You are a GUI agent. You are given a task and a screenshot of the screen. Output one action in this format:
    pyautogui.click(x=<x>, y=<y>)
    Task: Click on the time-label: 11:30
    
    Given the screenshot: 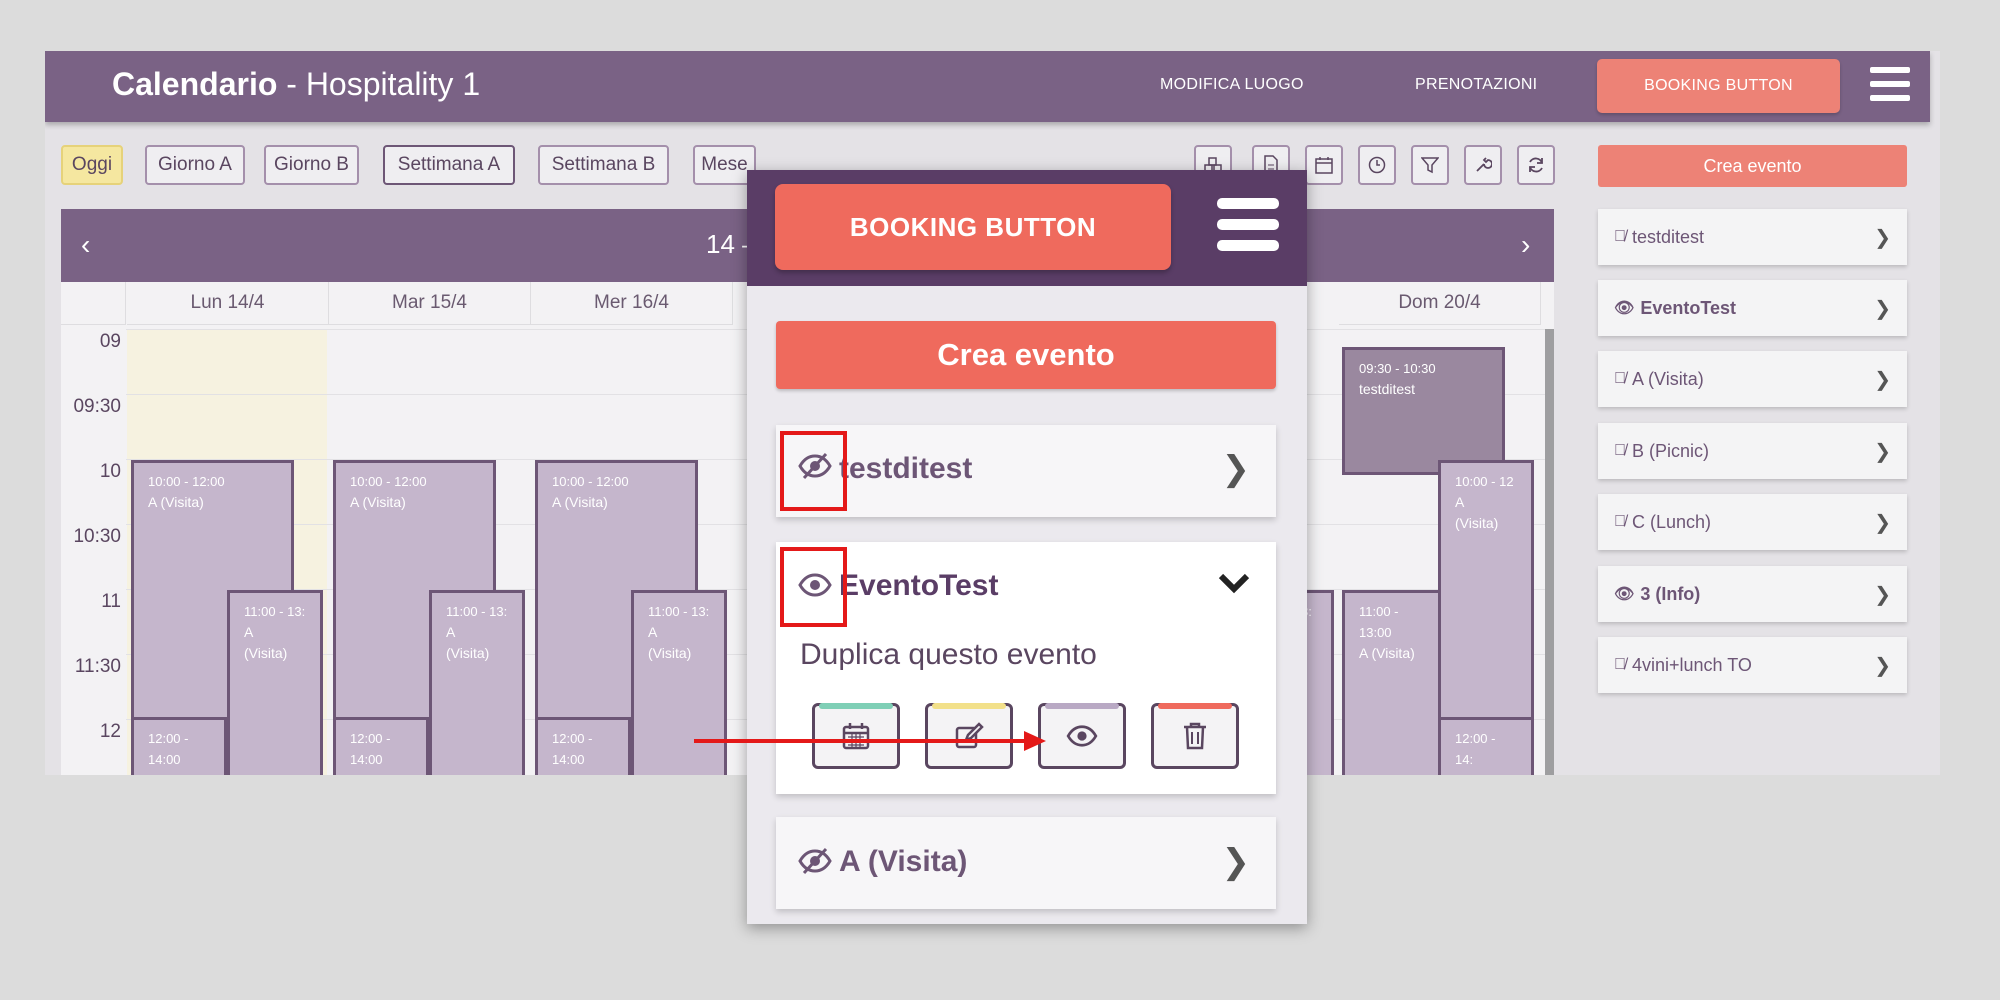 What is the action you would take?
    pyautogui.click(x=97, y=666)
    